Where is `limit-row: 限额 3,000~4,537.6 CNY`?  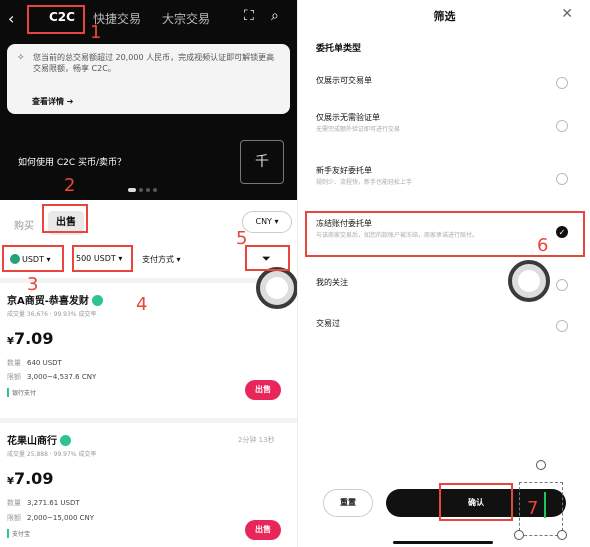
limit-row: 限额 3,000~4,537.6 CNY is located at coordinates (51, 377).